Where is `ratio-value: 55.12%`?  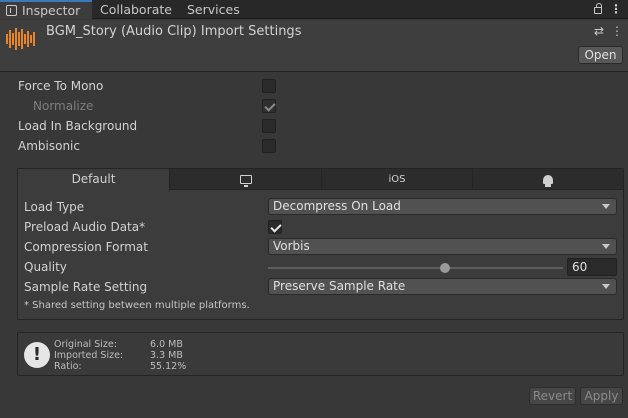
ratio-value: 55.12% is located at coordinates (168, 366).